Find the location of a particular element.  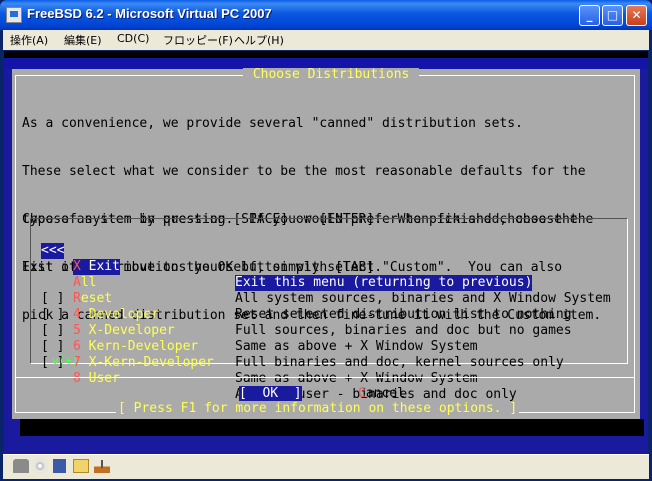

shared-folder-icon is located at coordinates (81, 466).